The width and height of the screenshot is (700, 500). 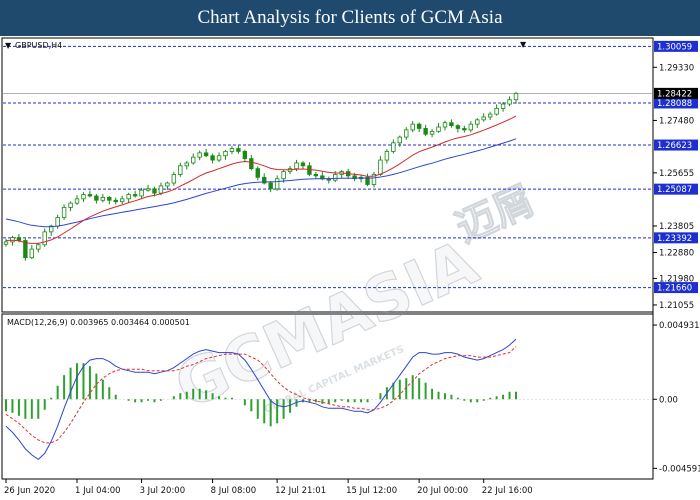 I want to click on time-tick-label: 1 Jul 04:00, so click(x=98, y=491).